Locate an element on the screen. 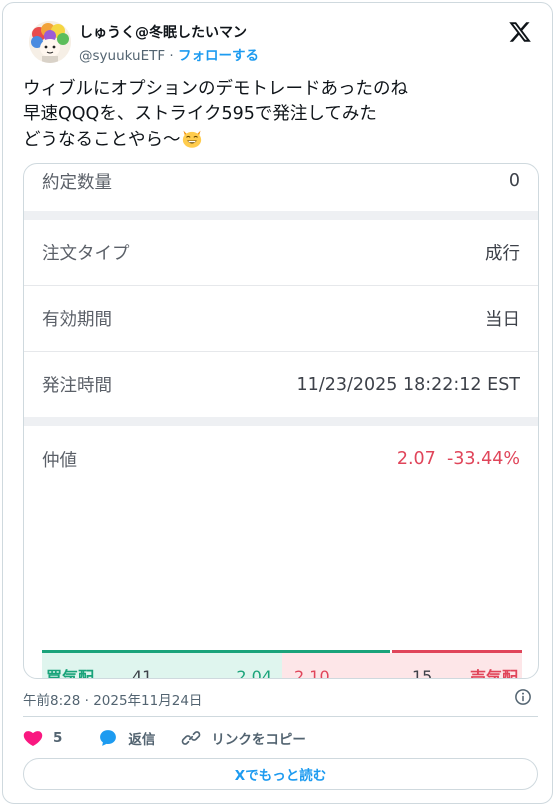 The width and height of the screenshot is (555, 806). reply-button: 返信 is located at coordinates (126, 738).